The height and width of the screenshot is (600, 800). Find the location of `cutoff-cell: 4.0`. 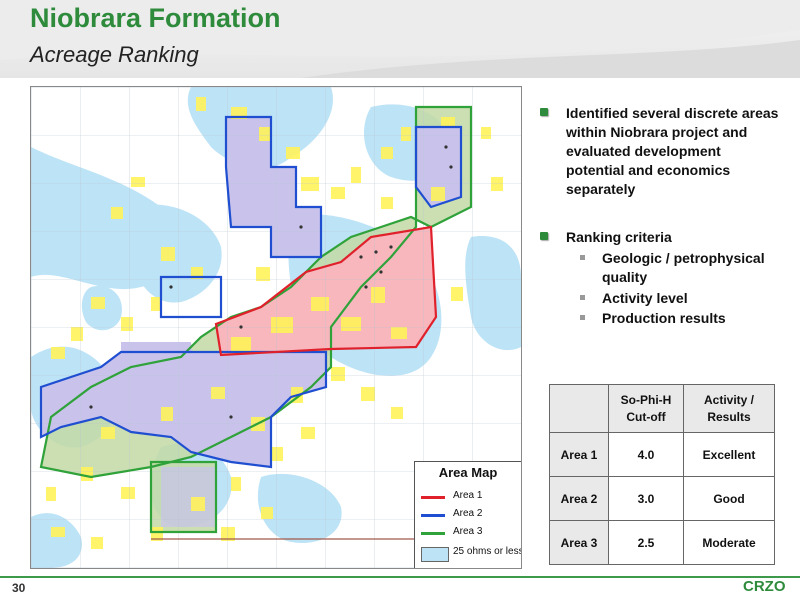

cutoff-cell: 4.0 is located at coordinates (646, 454).